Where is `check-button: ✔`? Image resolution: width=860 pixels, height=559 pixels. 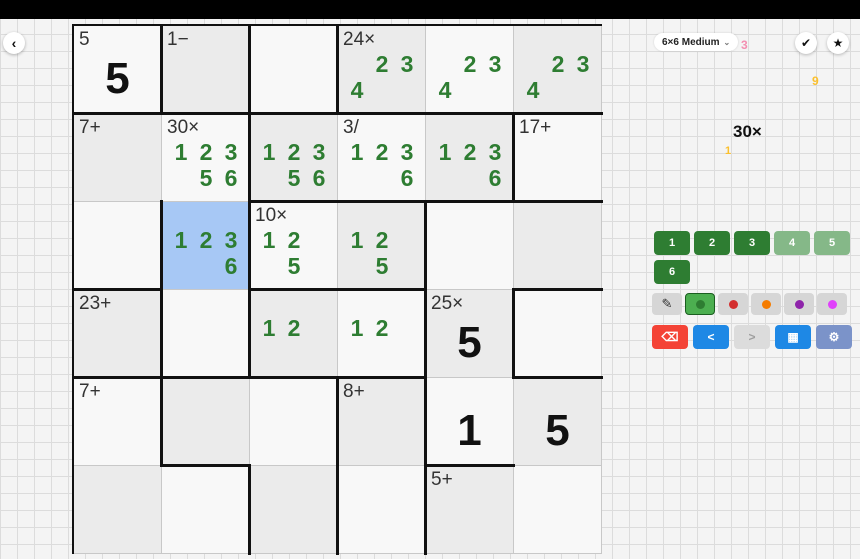
check-button: ✔ is located at coordinates (806, 43).